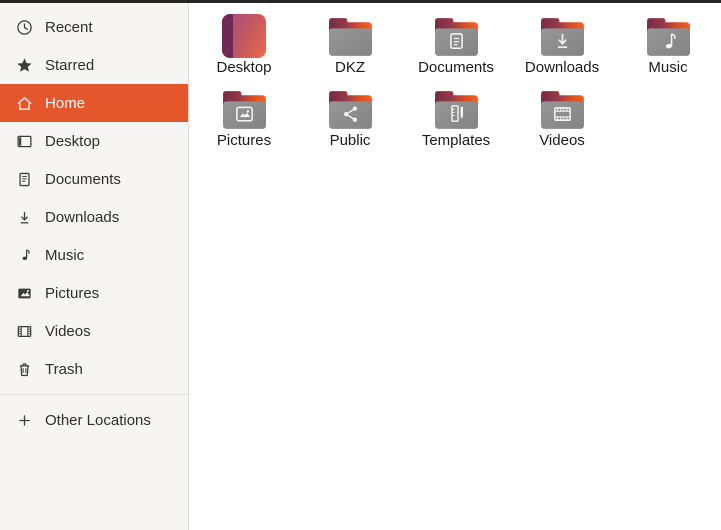 The width and height of the screenshot is (721, 530). Describe the element at coordinates (244, 35) in the screenshot. I see `desktop-wallpaper-icon` at that location.